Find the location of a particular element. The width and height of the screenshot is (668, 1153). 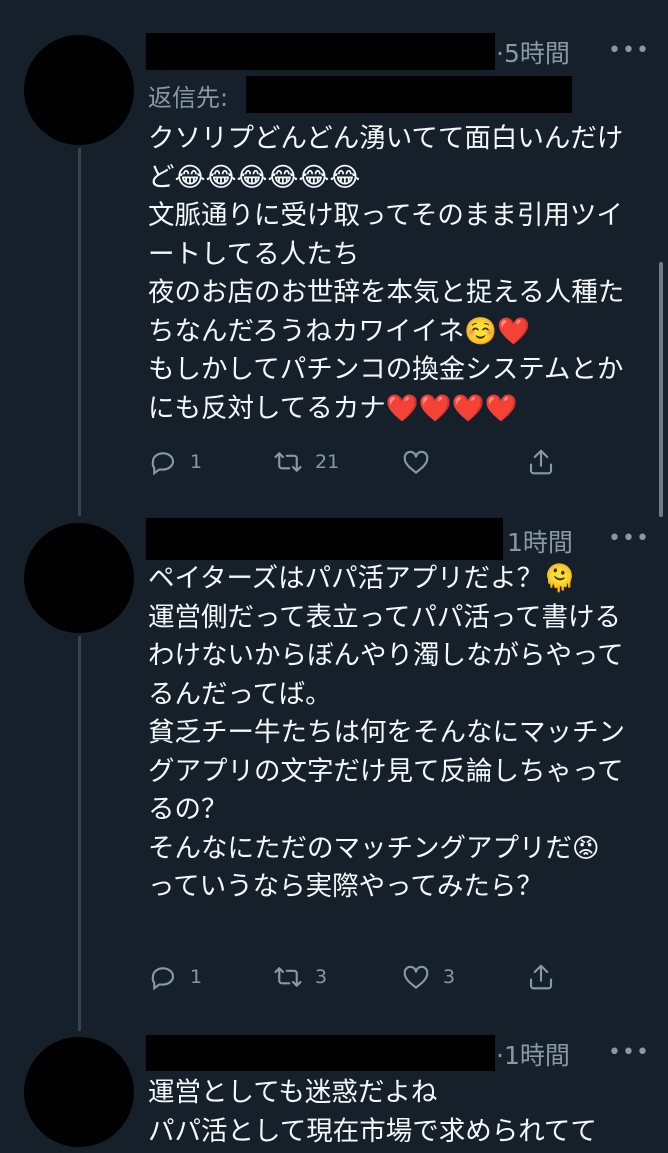

redacted-reply-target is located at coordinates (409, 94).